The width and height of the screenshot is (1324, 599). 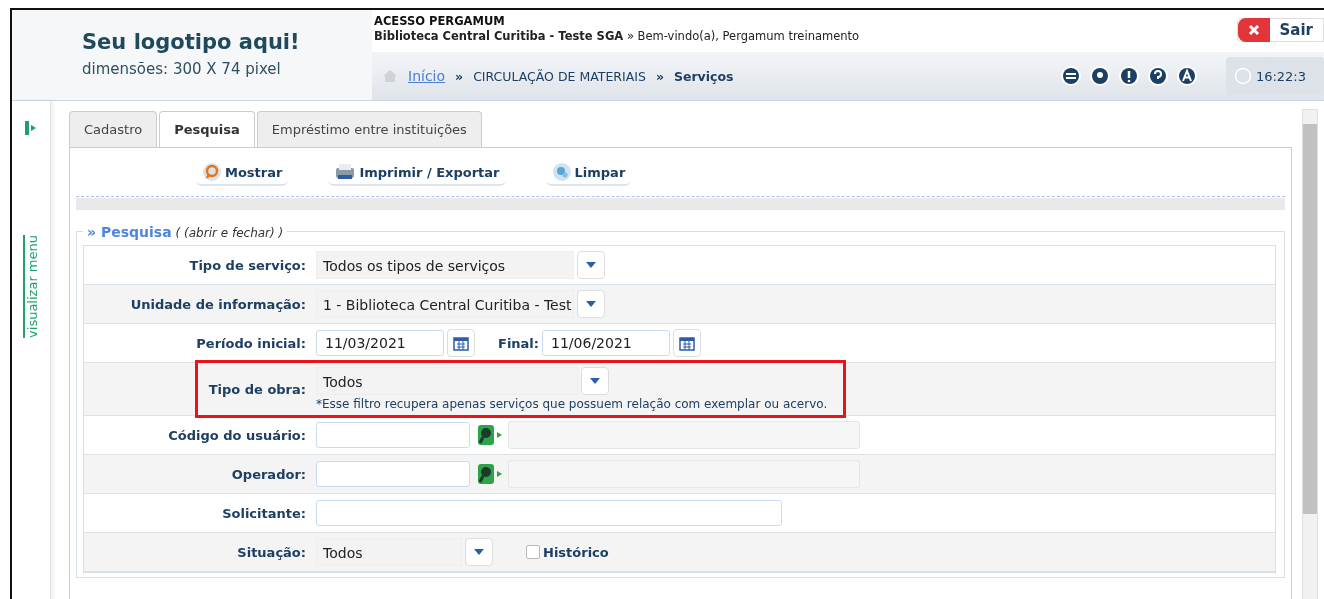 I want to click on toolbar-button: Mostrar, so click(x=242, y=173).